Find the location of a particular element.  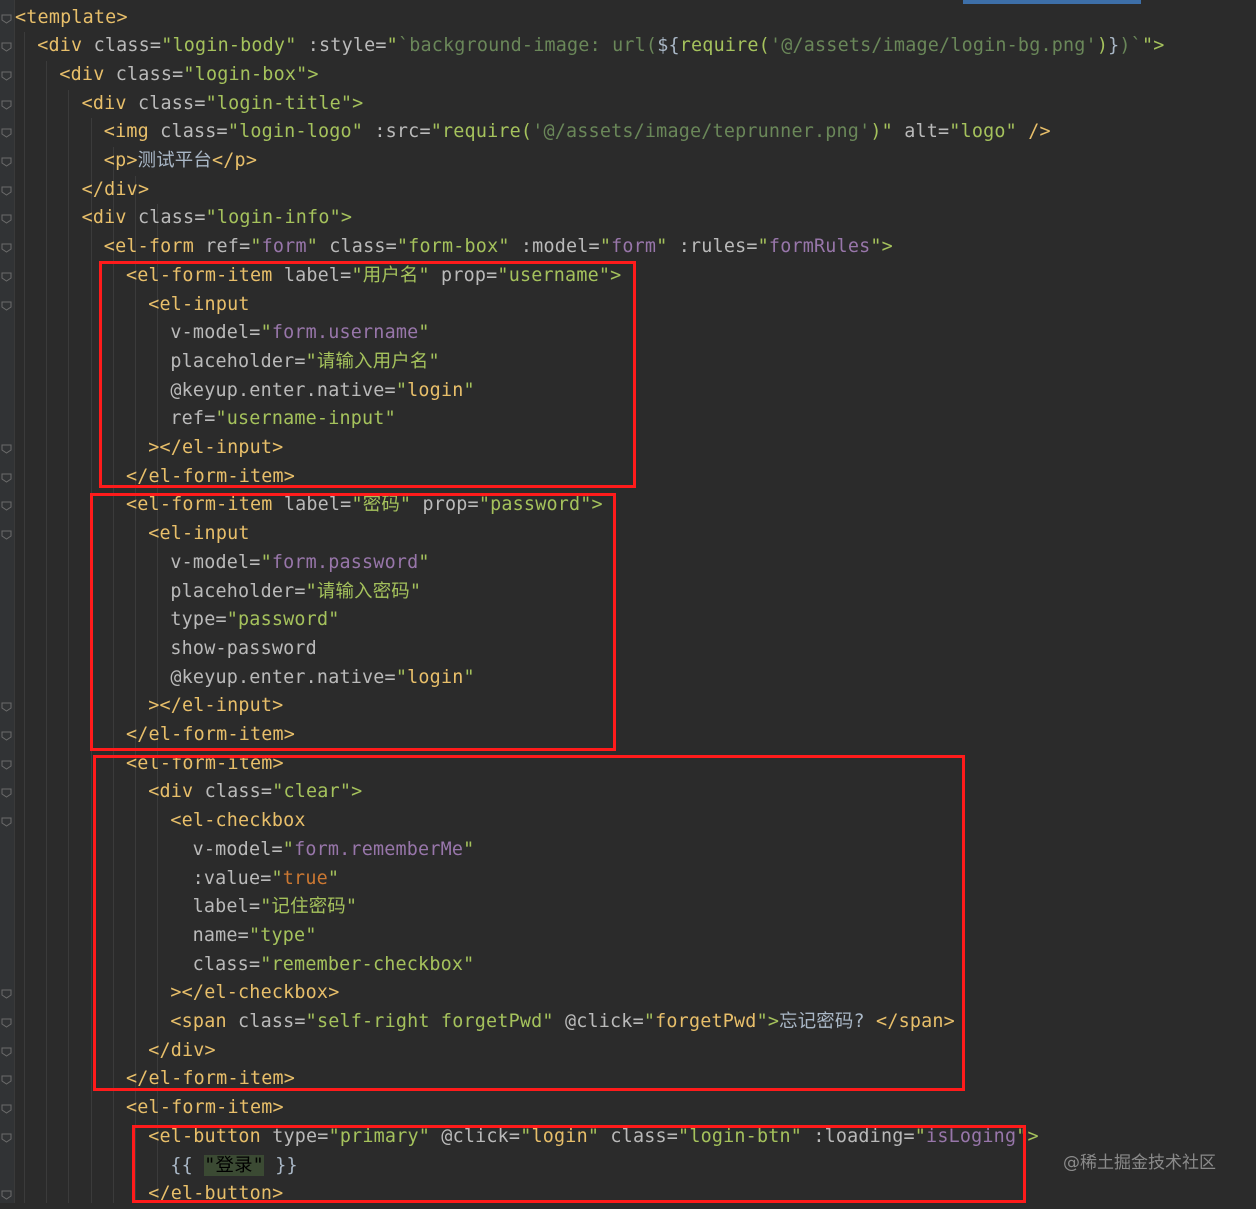

code-token: <el-form-item> is located at coordinates (205, 1108).